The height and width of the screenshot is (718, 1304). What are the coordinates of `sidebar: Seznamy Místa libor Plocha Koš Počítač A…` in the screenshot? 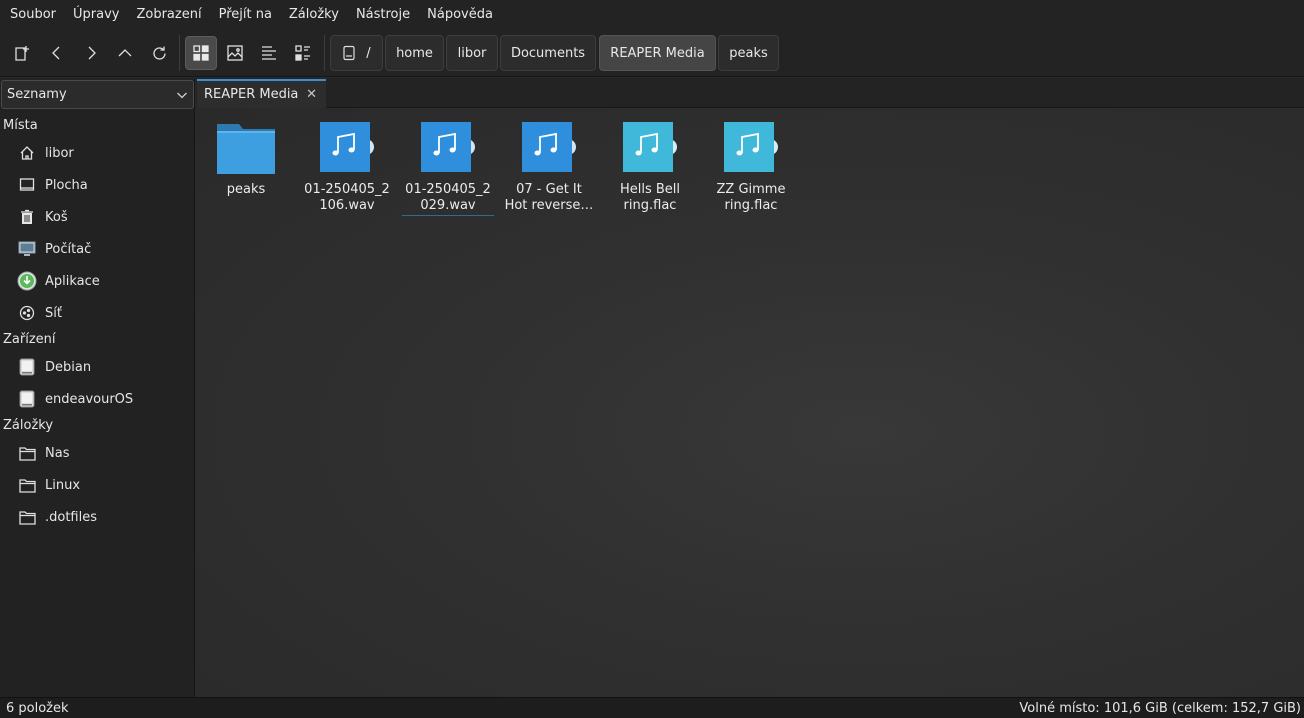 It's located at (97, 387).